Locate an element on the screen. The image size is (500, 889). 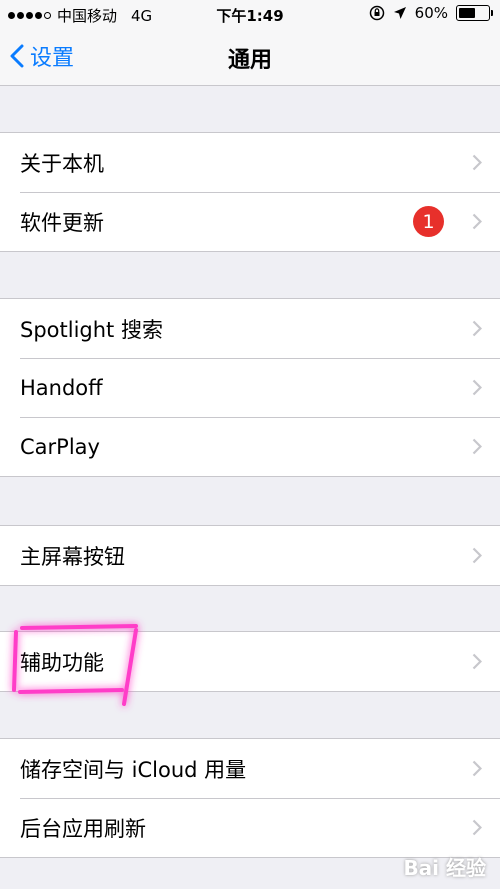
status-right: 60% is located at coordinates (431, 13).